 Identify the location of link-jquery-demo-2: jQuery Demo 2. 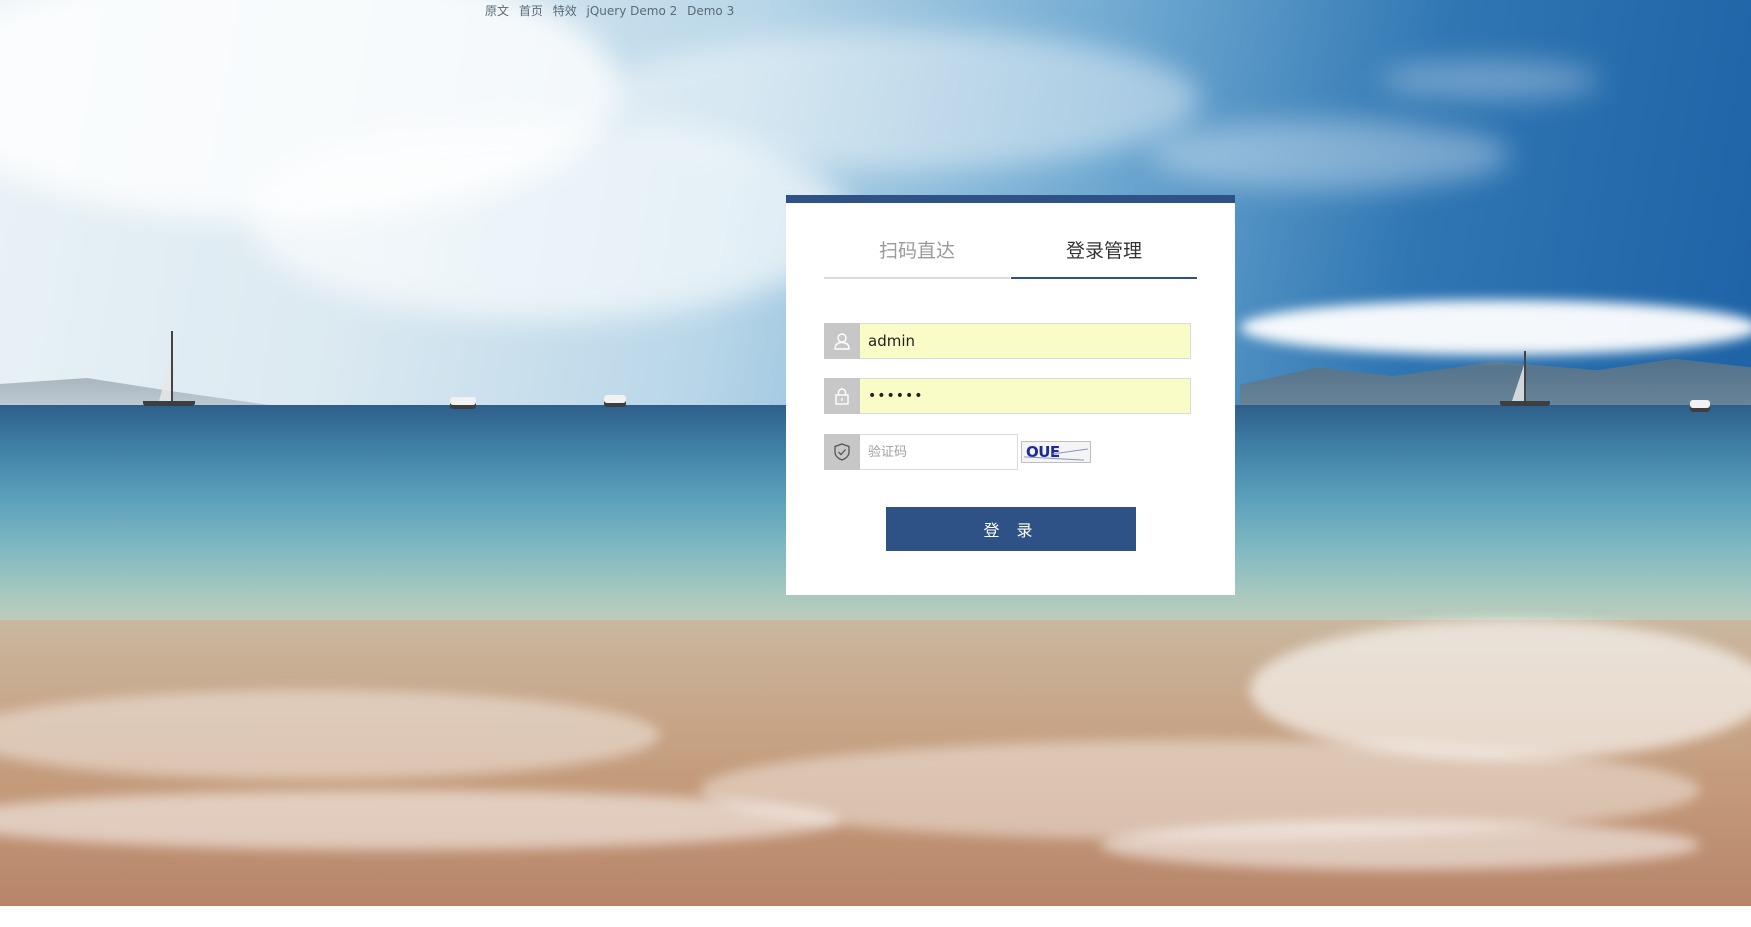
(632, 11).